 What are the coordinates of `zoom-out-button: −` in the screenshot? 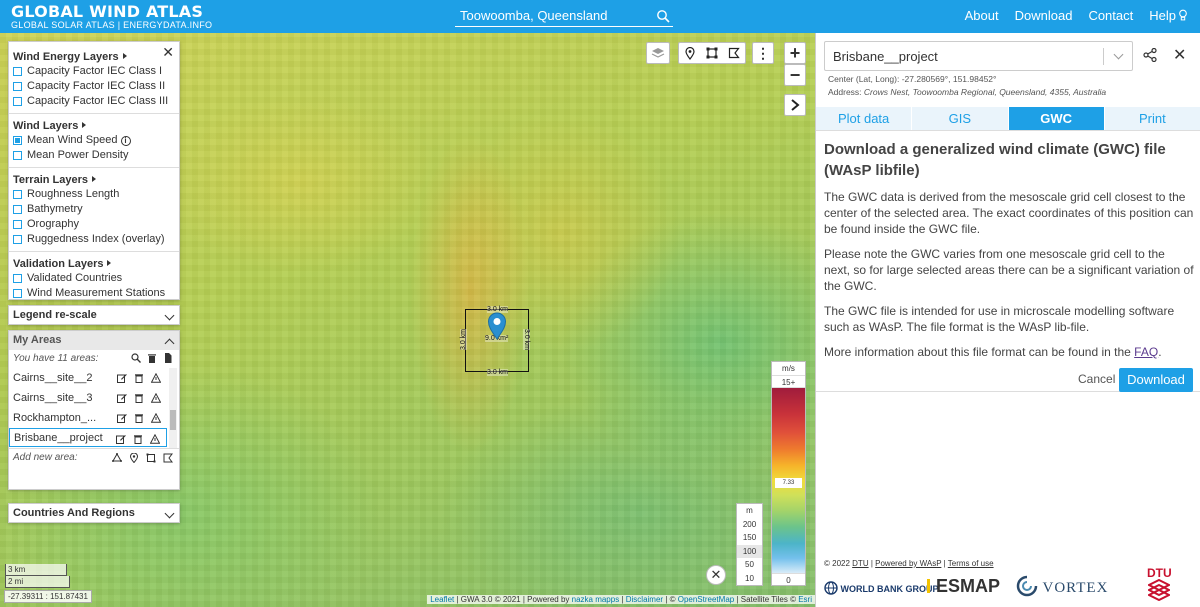 It's located at (795, 75).